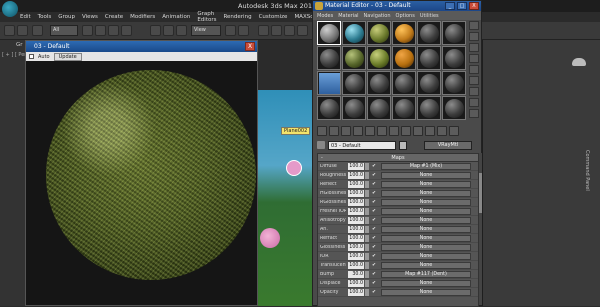 This screenshot has width=600, height=307. What do you see at coordinates (405, 16) in the screenshot?
I see `me-menu-options: Options` at bounding box center [405, 16].